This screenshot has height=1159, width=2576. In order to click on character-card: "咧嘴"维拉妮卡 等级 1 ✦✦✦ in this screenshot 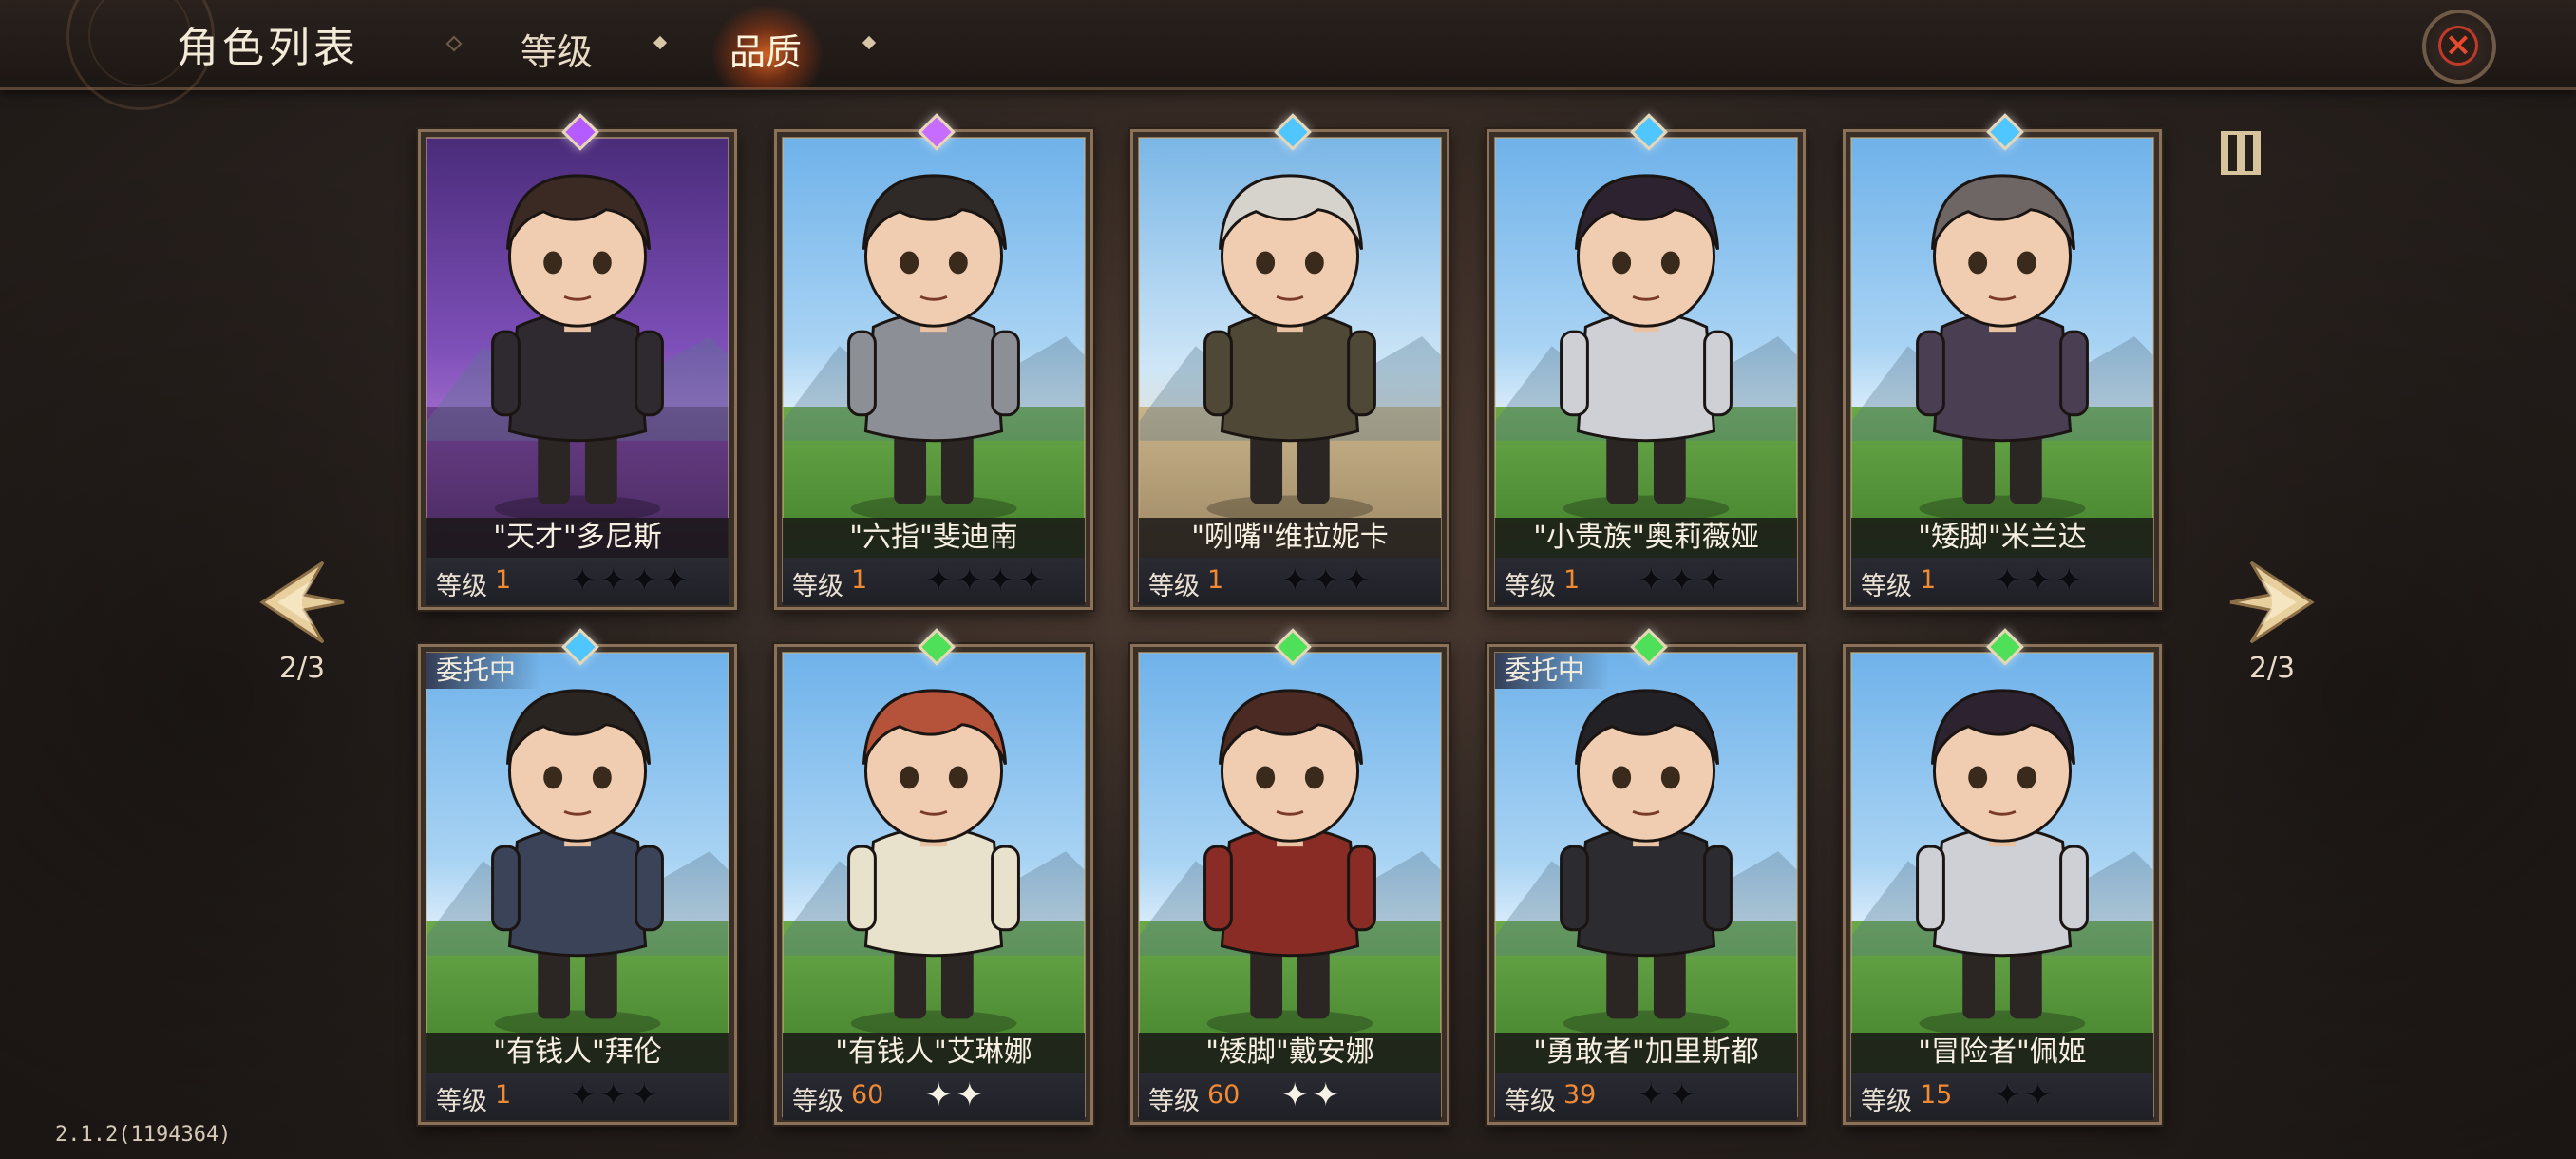, I will do `click(1289, 361)`.